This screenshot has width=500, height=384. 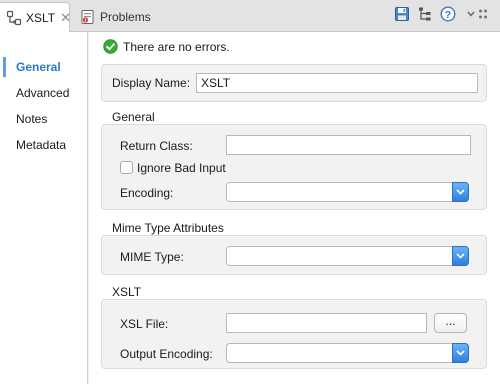 What do you see at coordinates (294, 334) in the screenshot?
I see `xslt-panel: XSL File: ... Output Encoding:` at bounding box center [294, 334].